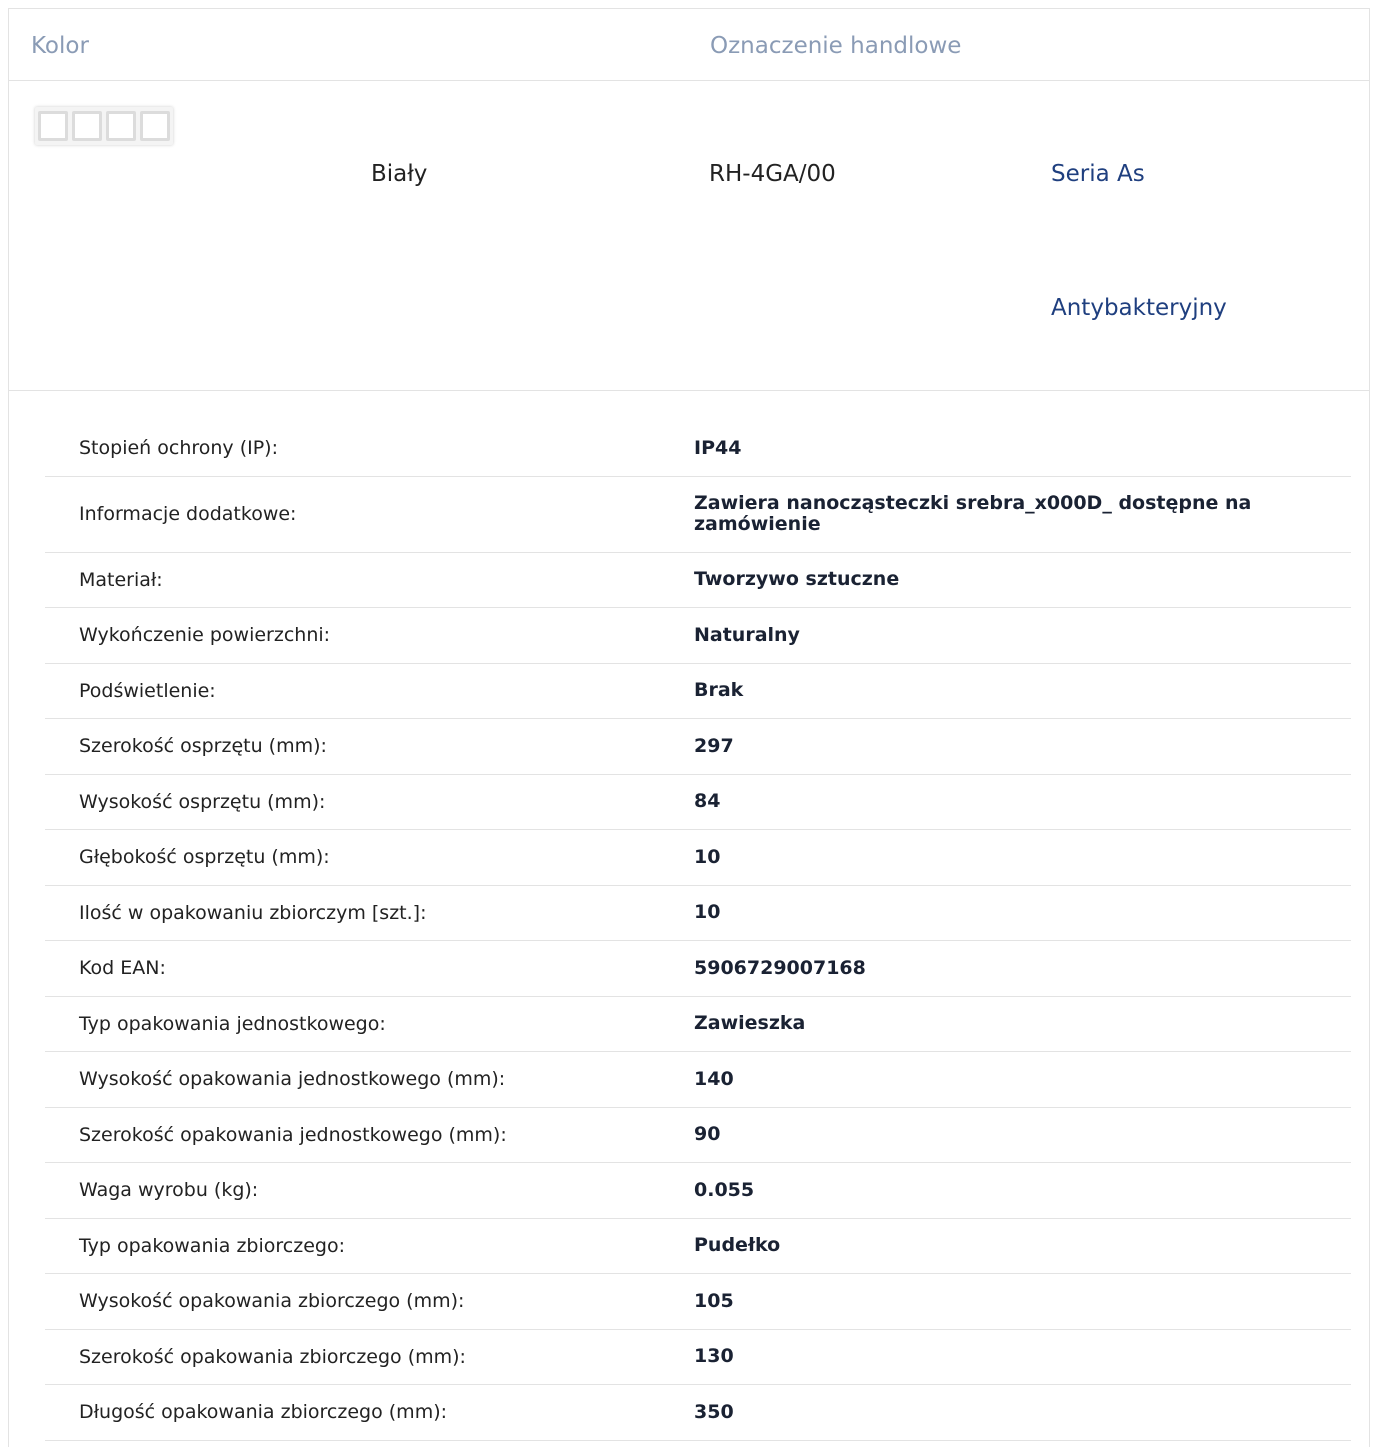 This screenshot has height=1447, width=1375. What do you see at coordinates (178, 448) in the screenshot?
I see `spec-label: Stopień ochrony (IP):` at bounding box center [178, 448].